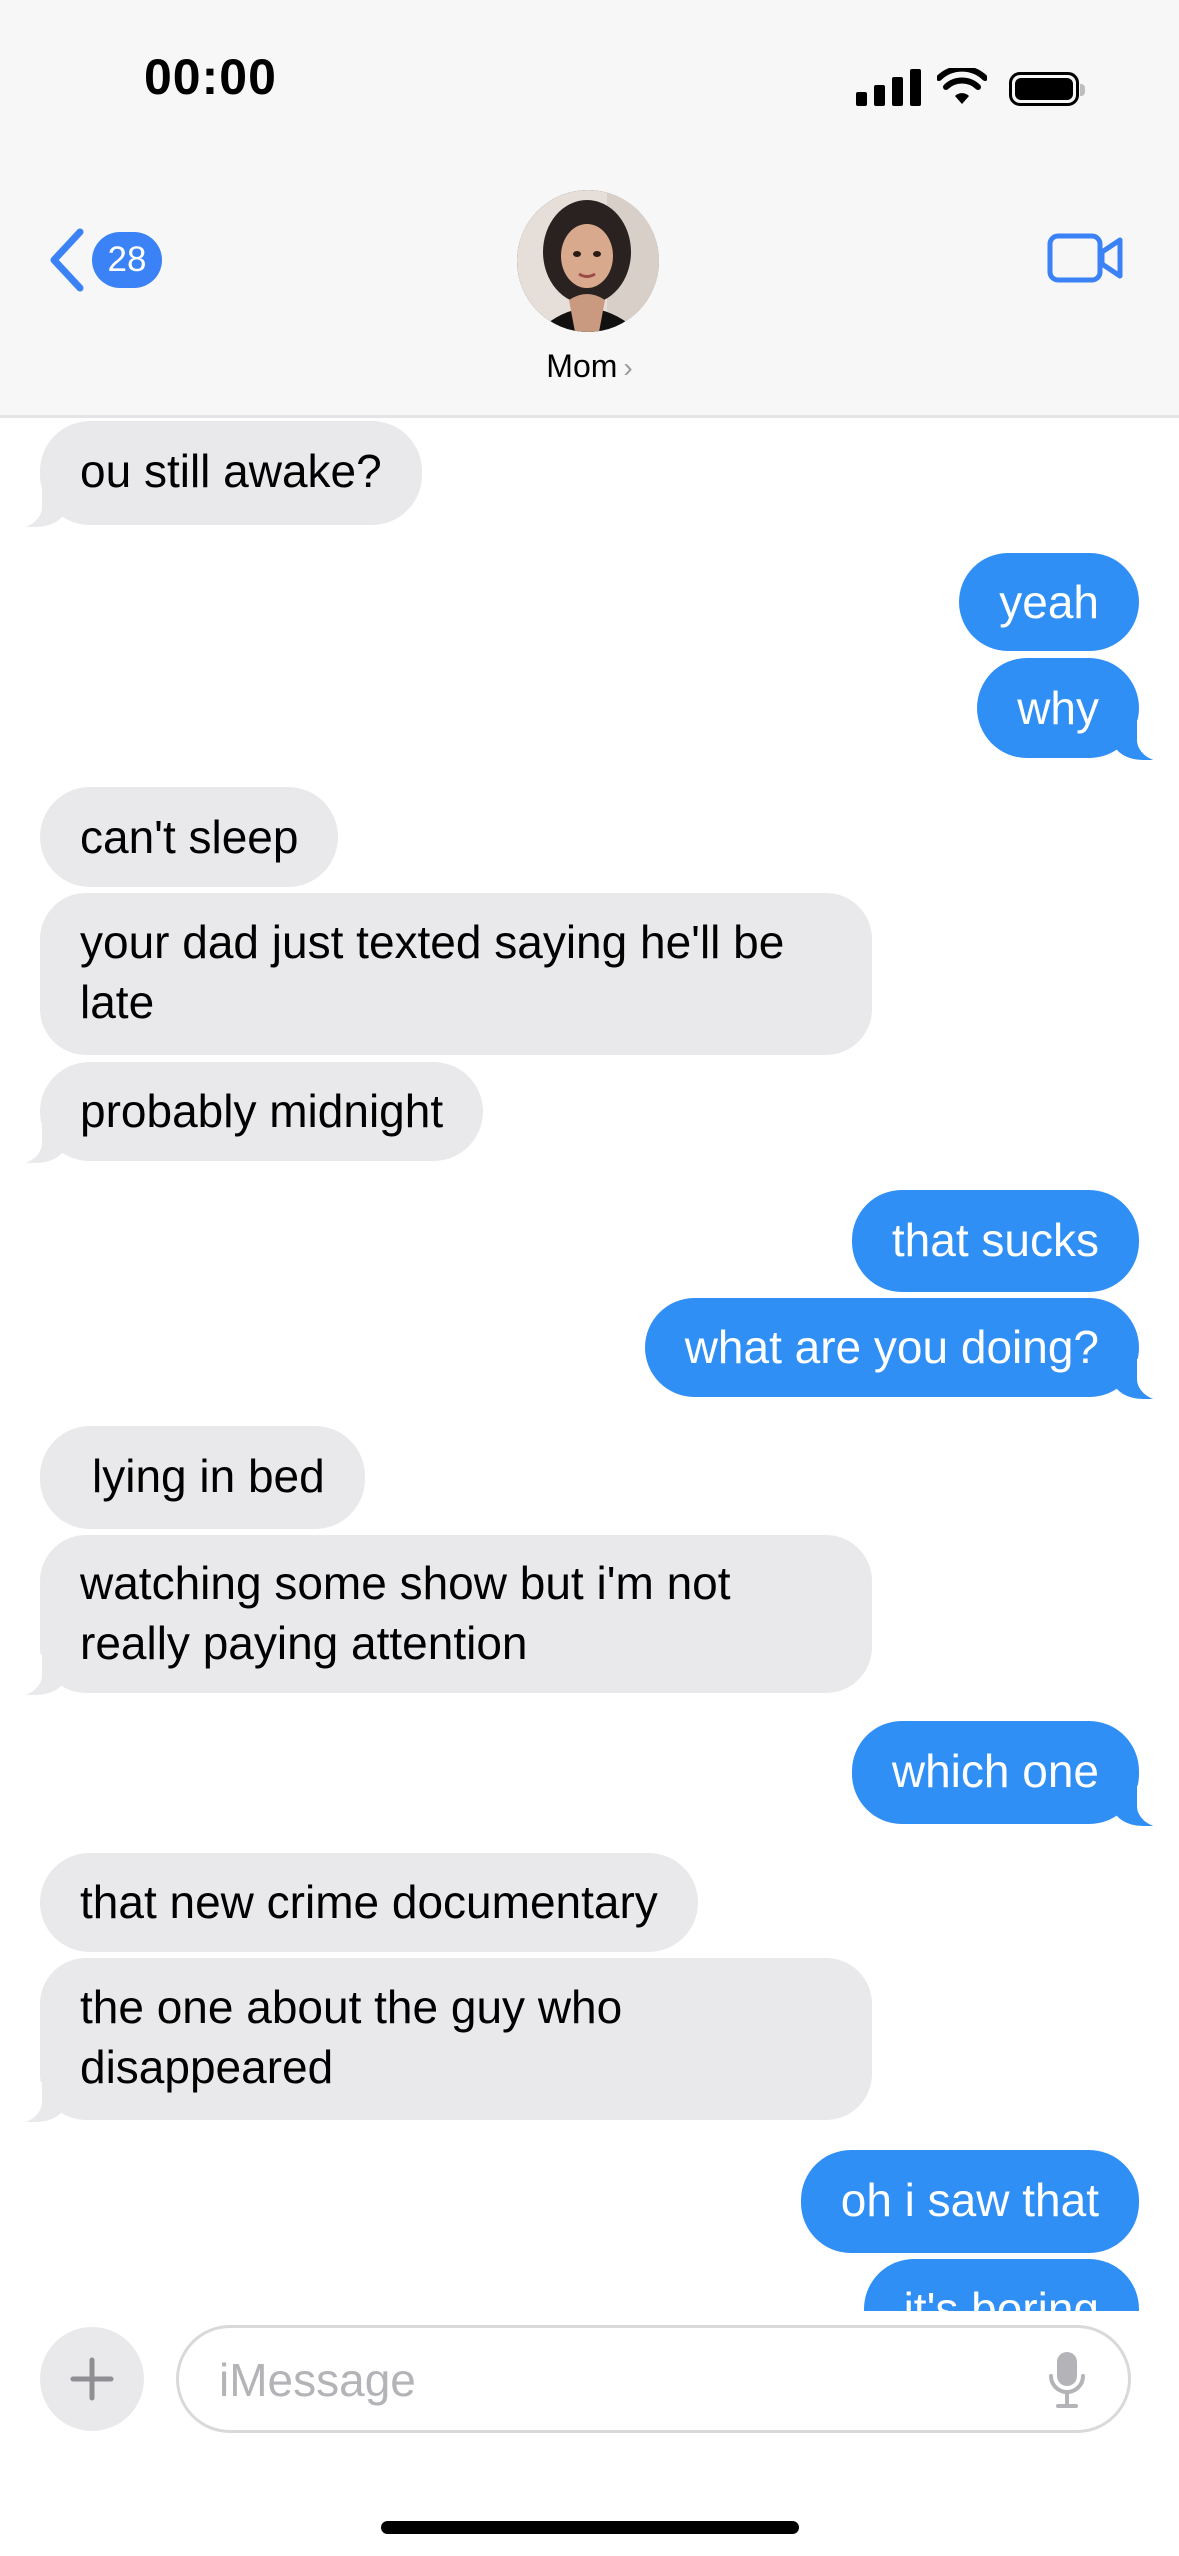  I want to click on avatar-photo, so click(588, 261).